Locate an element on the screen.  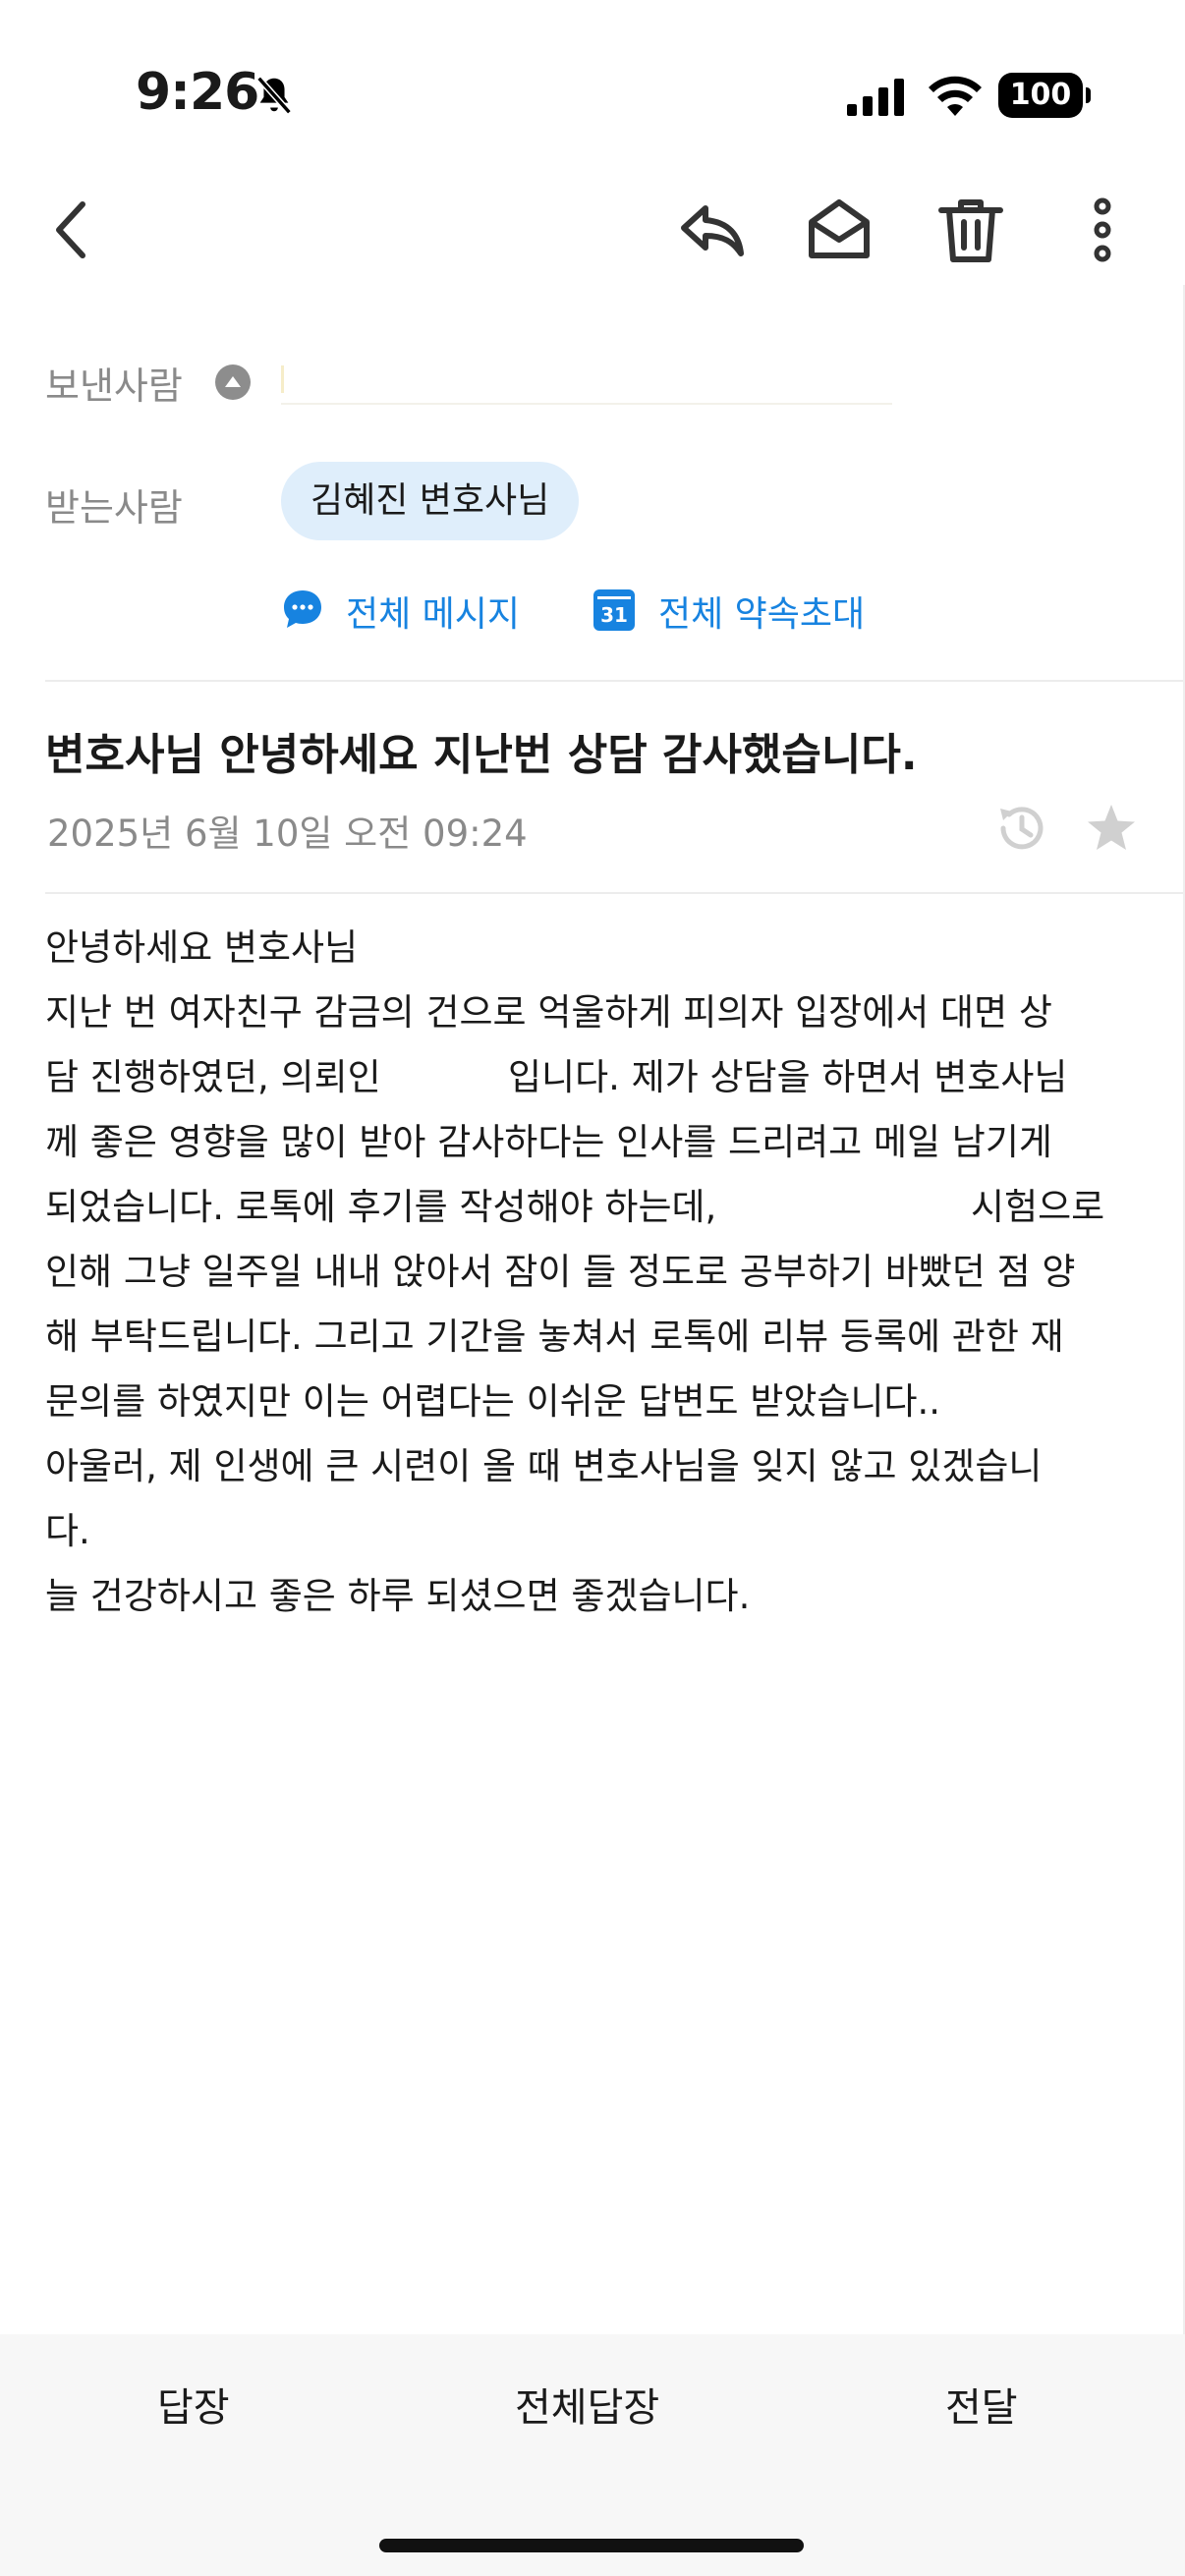
collapse-toggle-icon is located at coordinates (233, 382).